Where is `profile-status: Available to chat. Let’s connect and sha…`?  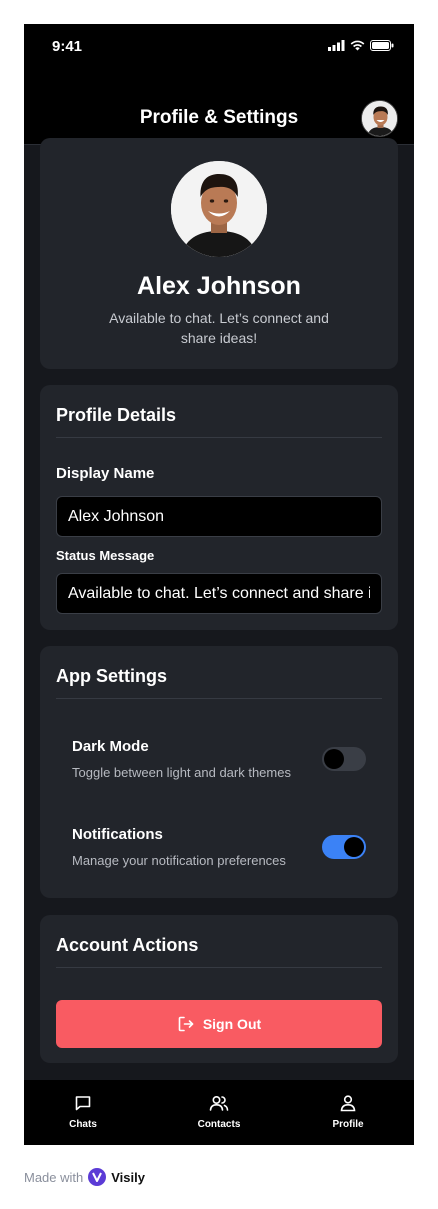
profile-status: Available to chat. Let’s connect and sha… is located at coordinates (219, 328).